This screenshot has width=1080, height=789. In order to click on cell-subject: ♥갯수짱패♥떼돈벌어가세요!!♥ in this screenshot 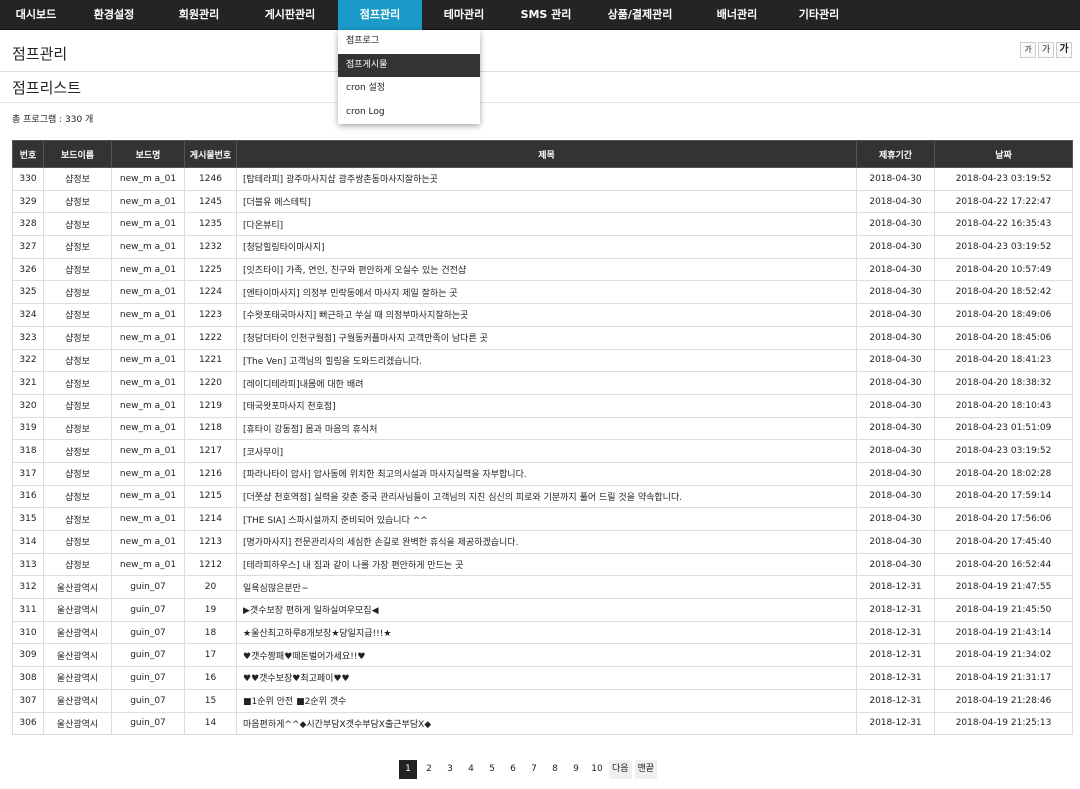, I will do `click(546, 655)`.